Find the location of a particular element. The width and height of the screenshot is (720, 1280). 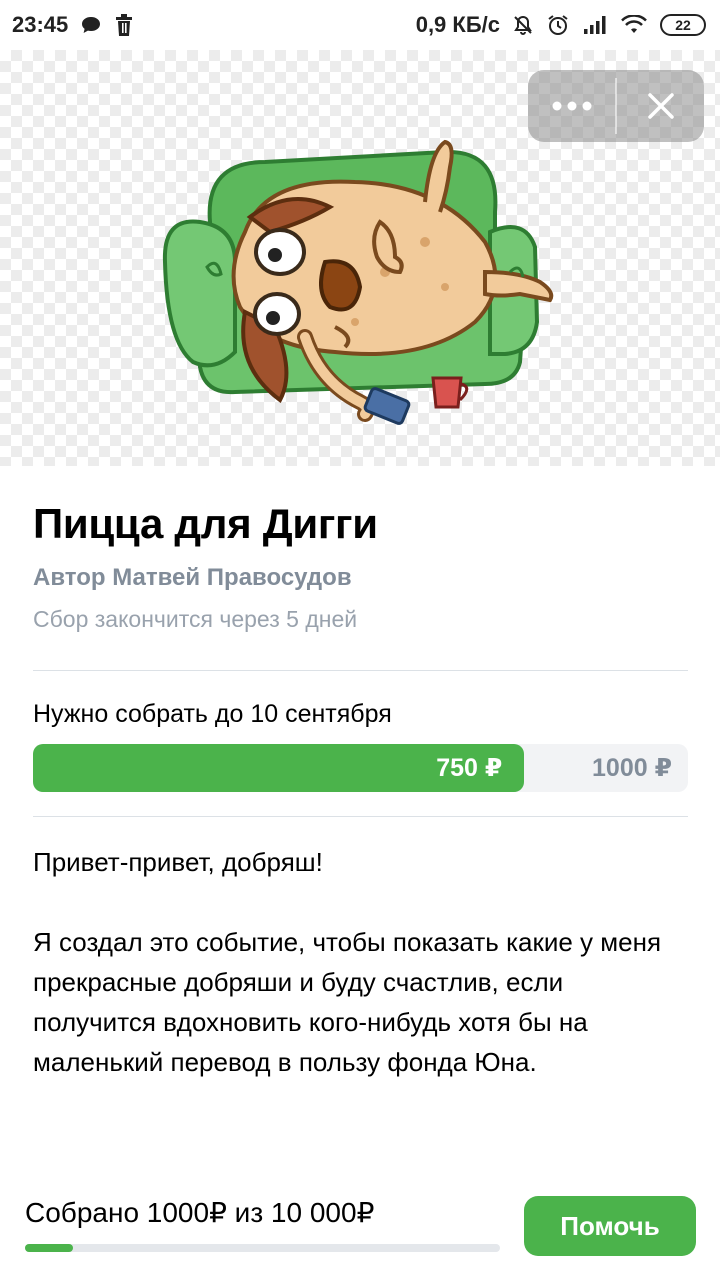

collected-progress-bar is located at coordinates (262, 1248).